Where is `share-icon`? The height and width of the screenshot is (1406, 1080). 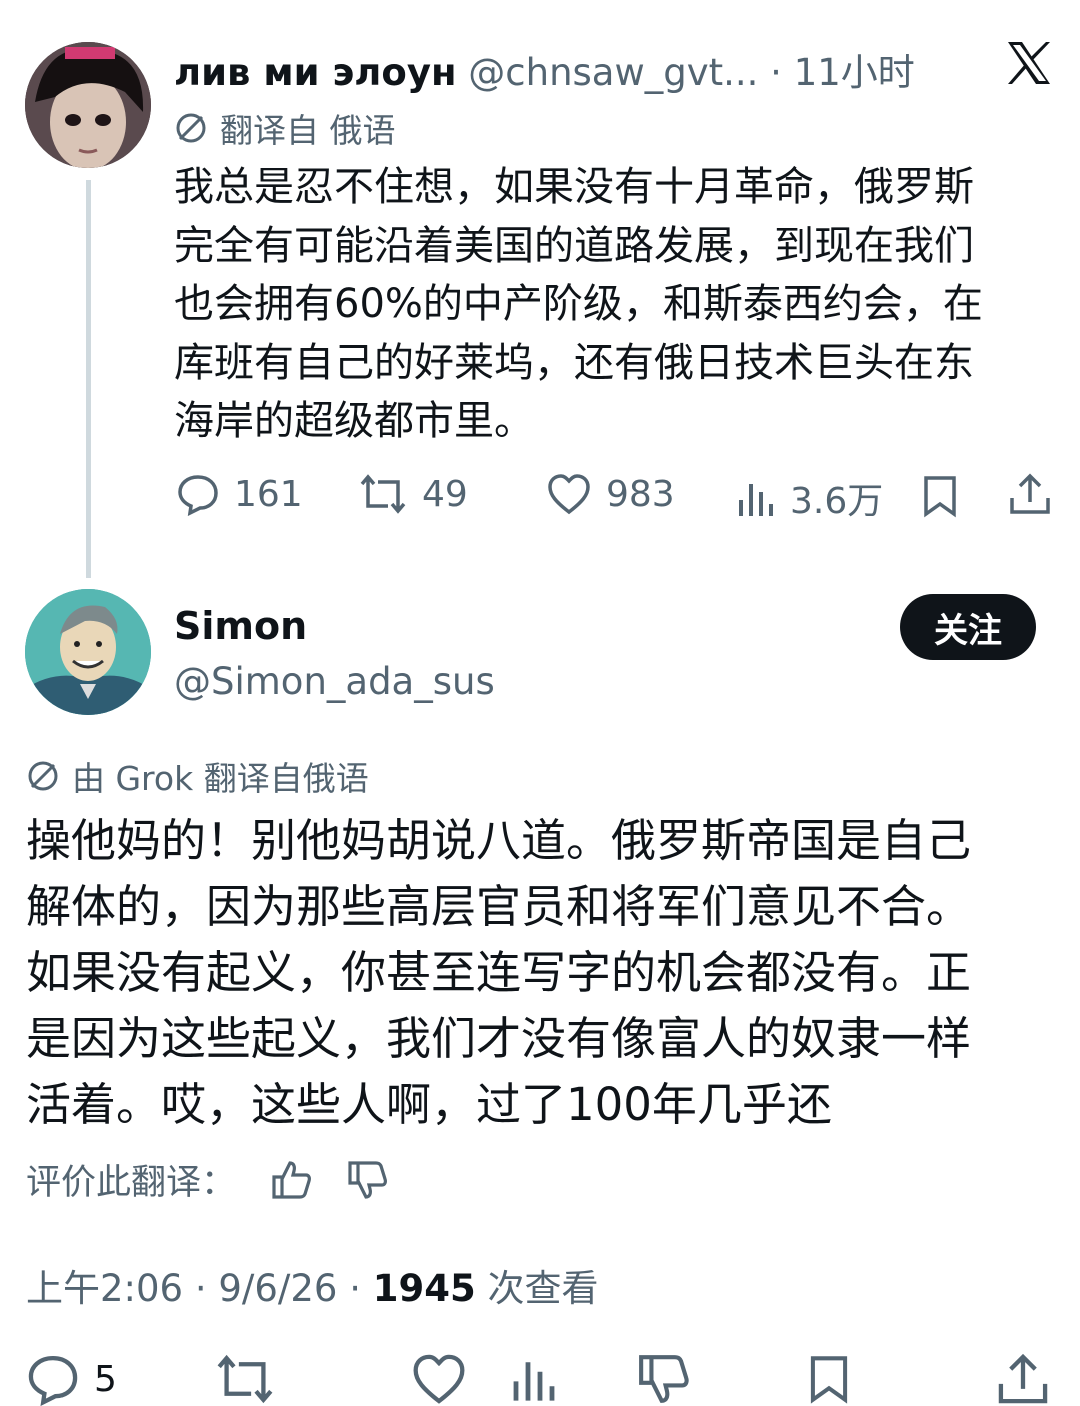 share-icon is located at coordinates (1030, 494).